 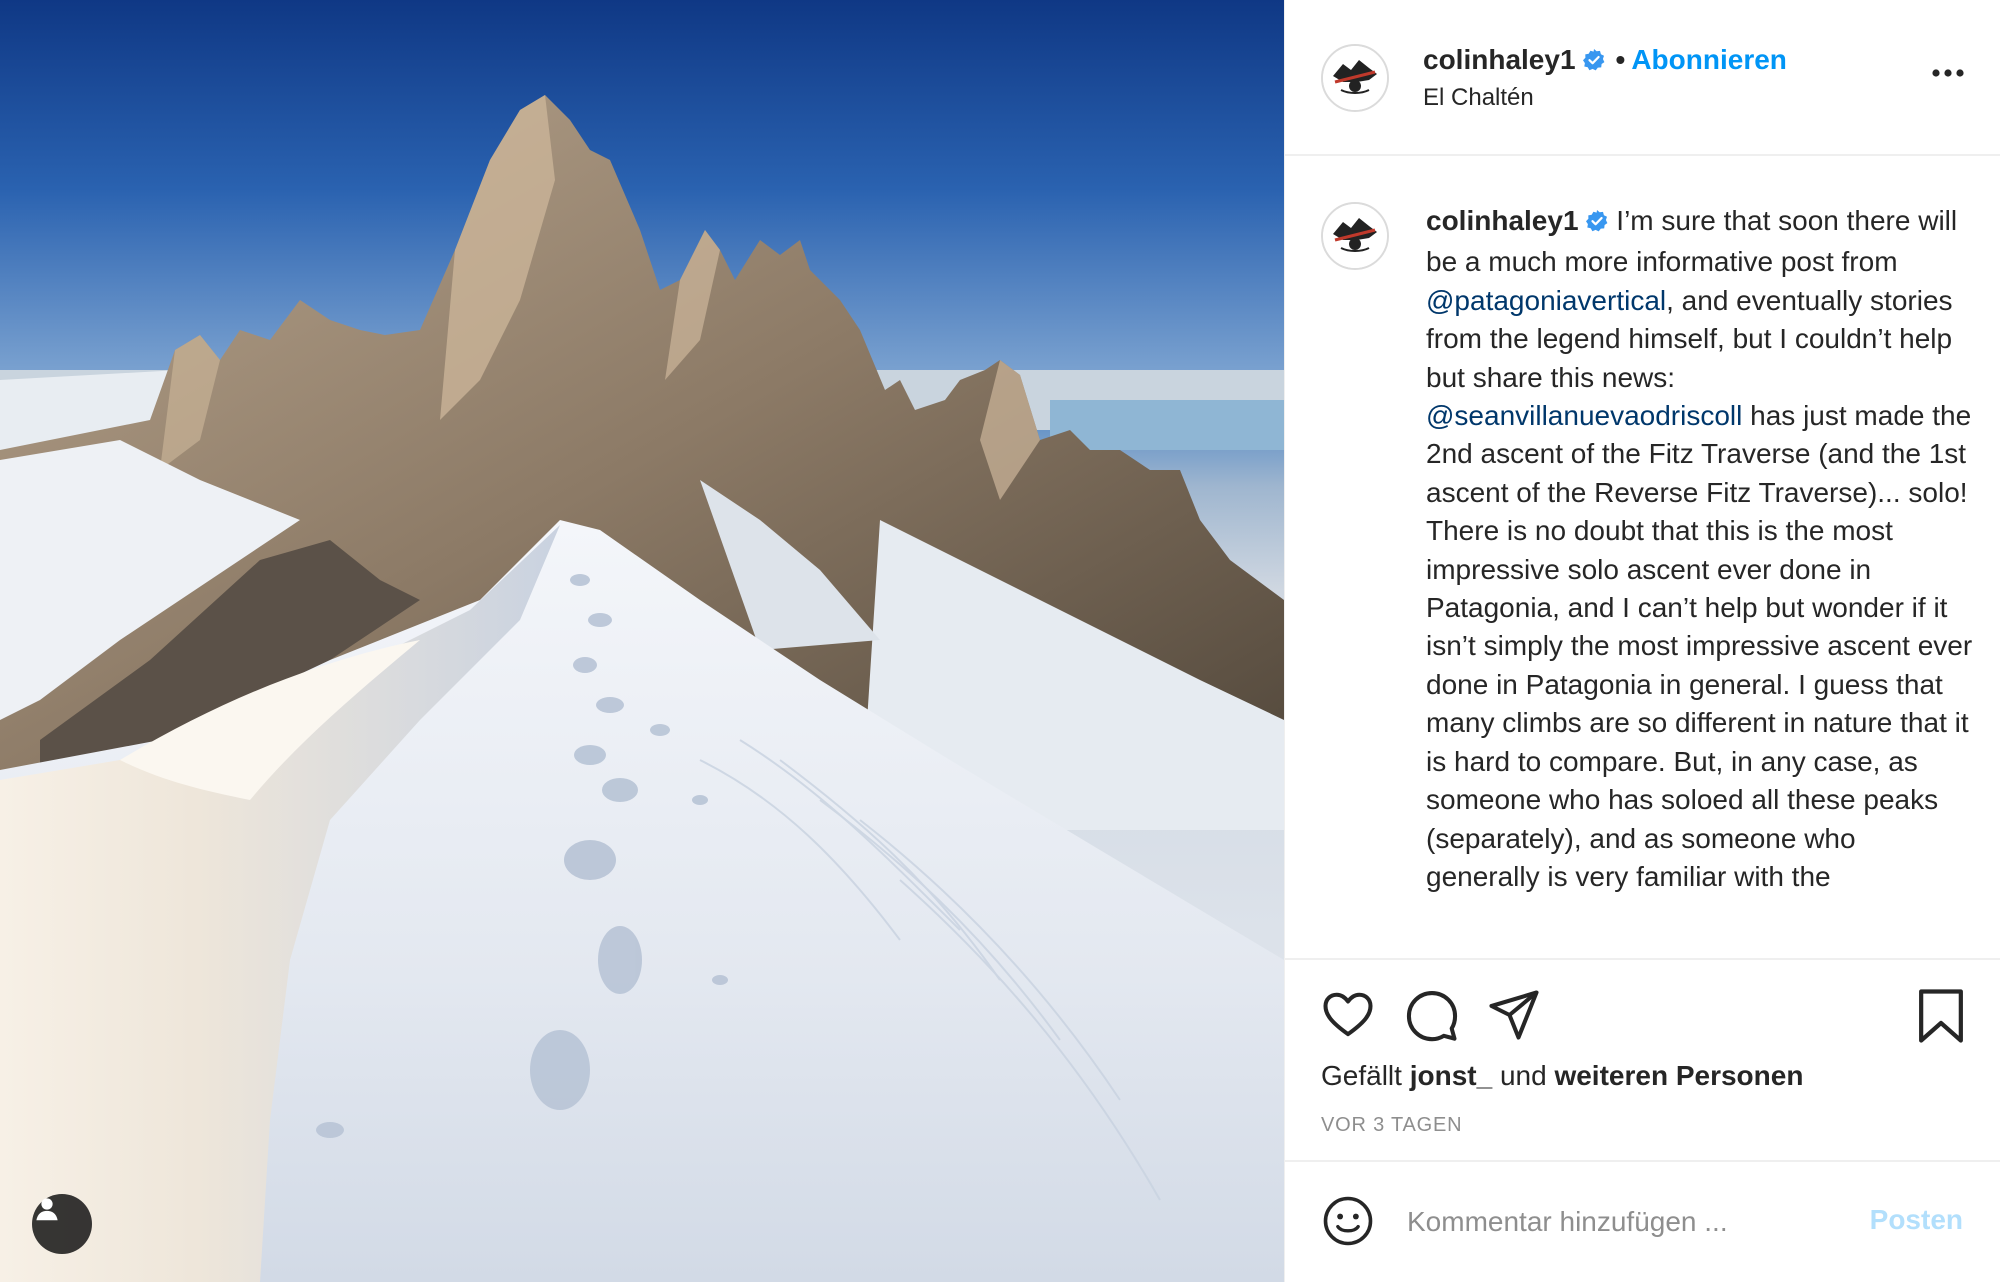 I want to click on comment-input, so click(x=1617, y=1222).